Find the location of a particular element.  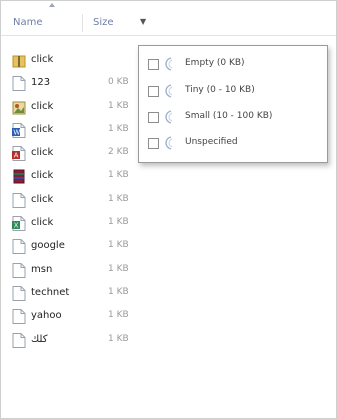

size-filter-dropdown-icon: ▼ is located at coordinates (143, 21).